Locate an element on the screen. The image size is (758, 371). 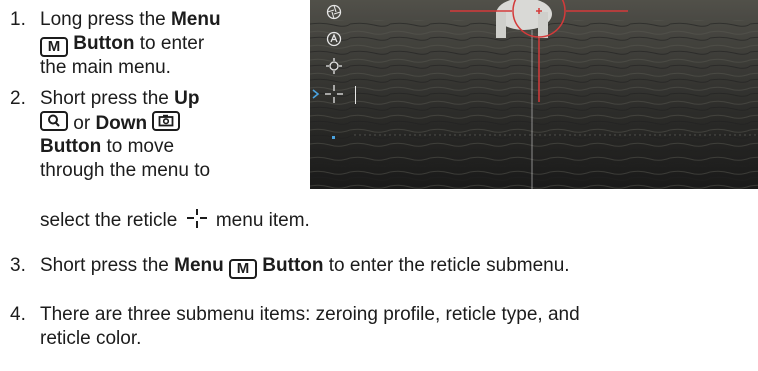
step-text: to enter the reticle submenu. is located at coordinates (446, 265).